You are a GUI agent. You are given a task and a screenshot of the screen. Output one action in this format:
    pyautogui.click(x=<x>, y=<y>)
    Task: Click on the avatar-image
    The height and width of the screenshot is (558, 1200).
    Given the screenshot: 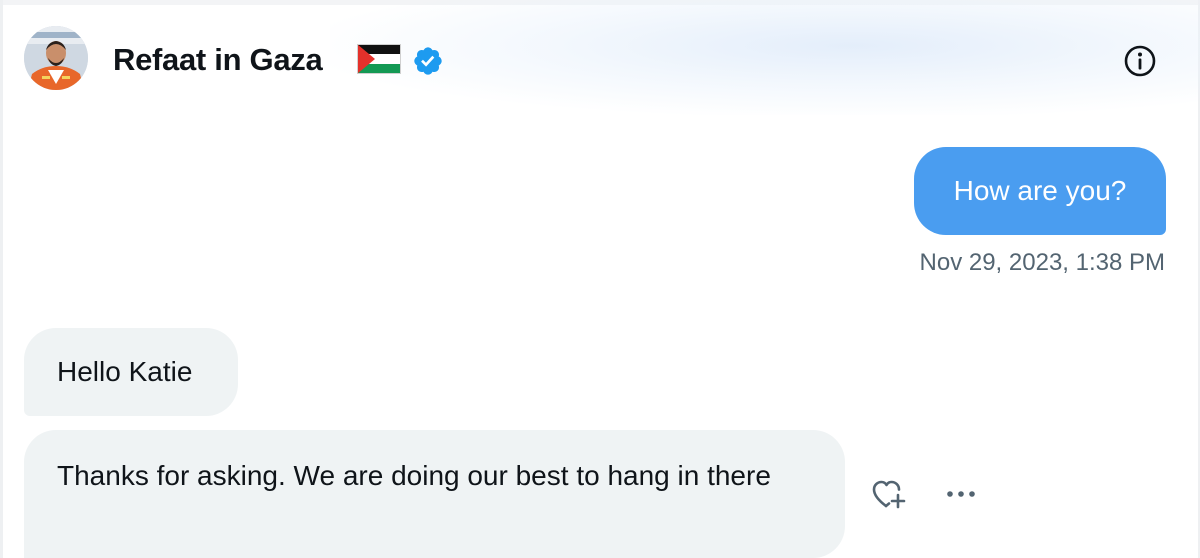 What is the action you would take?
    pyautogui.click(x=56, y=58)
    